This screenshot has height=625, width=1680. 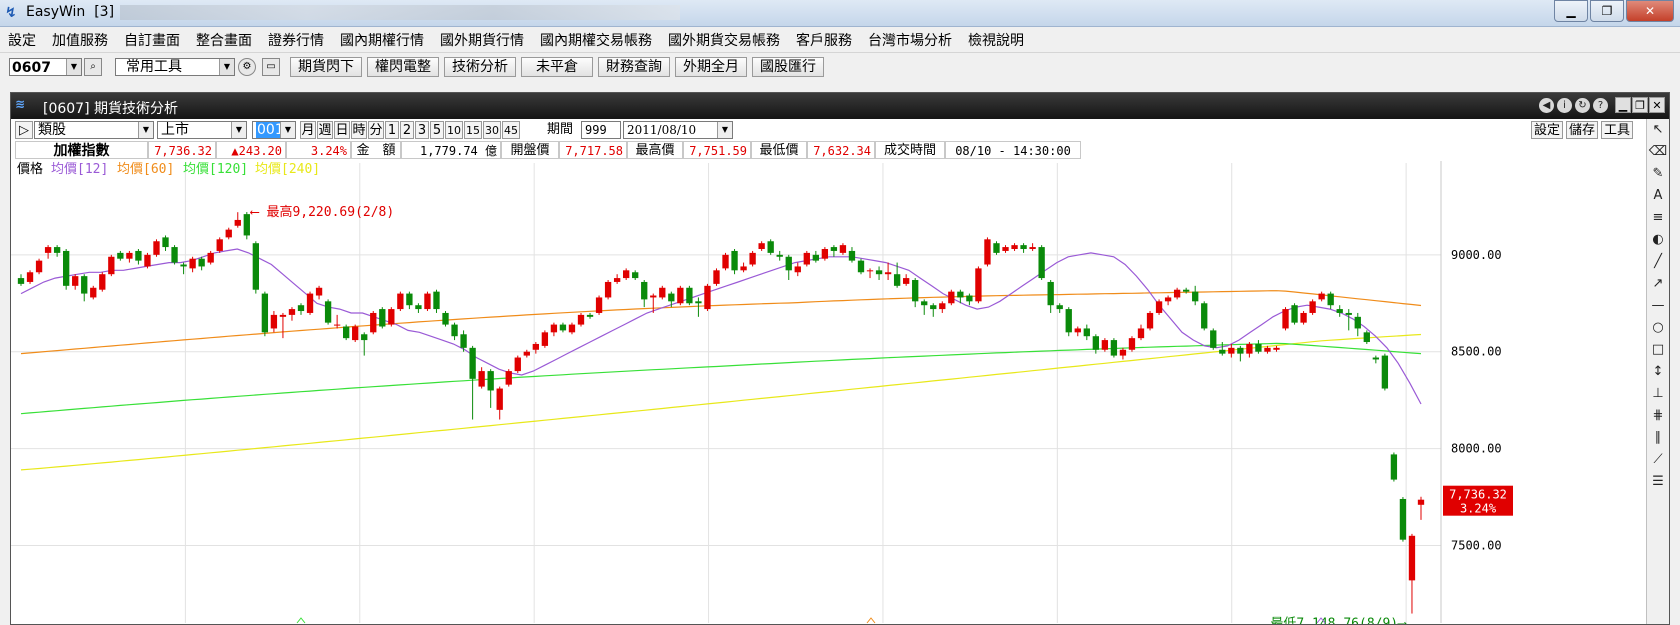 What do you see at coordinates (511, 130) in the screenshot?
I see `period-button-12: 45` at bounding box center [511, 130].